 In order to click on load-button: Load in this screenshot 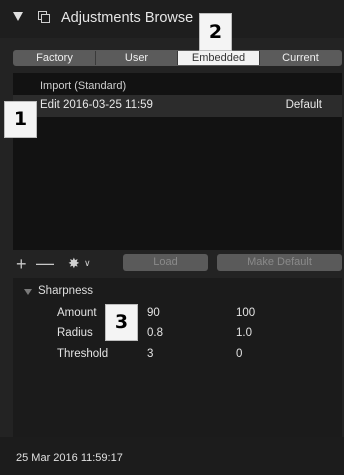, I will do `click(165, 262)`.